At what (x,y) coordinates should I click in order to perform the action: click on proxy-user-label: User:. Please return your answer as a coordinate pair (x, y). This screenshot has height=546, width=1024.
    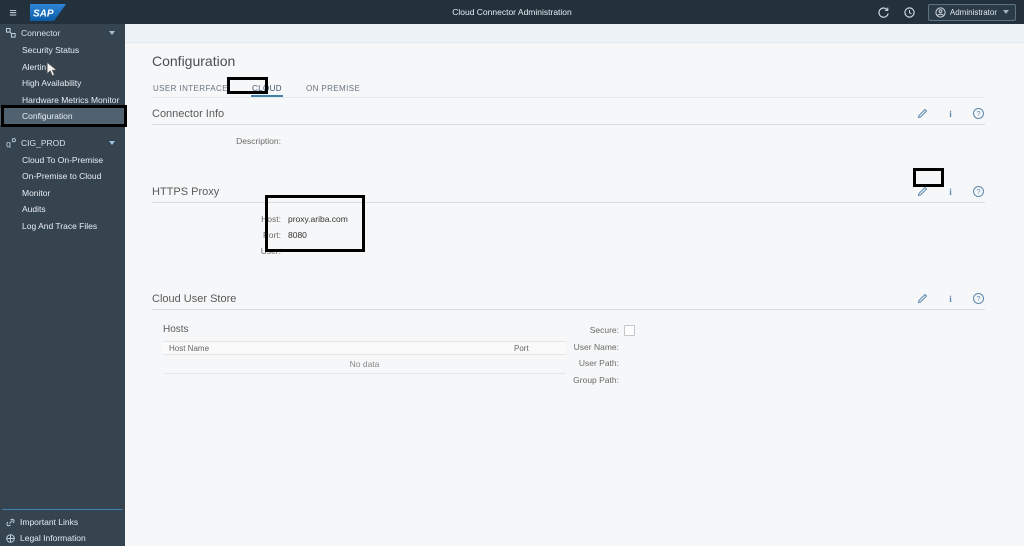
    Looking at the image, I should click on (270, 251).